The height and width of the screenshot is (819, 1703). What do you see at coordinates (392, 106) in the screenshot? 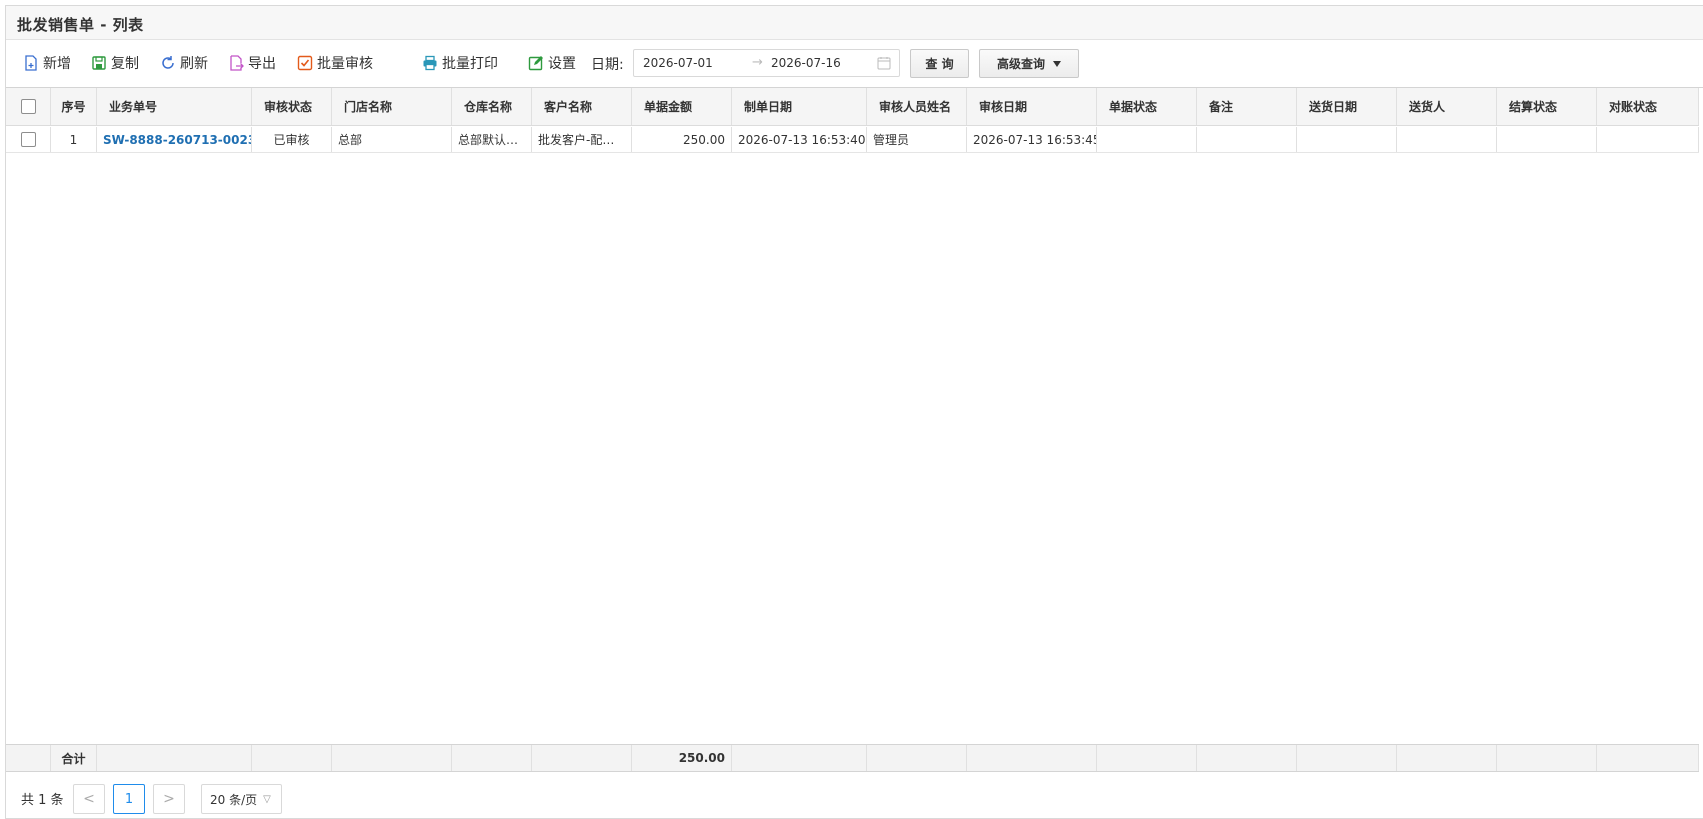
I see `col-header: 门店名称` at bounding box center [392, 106].